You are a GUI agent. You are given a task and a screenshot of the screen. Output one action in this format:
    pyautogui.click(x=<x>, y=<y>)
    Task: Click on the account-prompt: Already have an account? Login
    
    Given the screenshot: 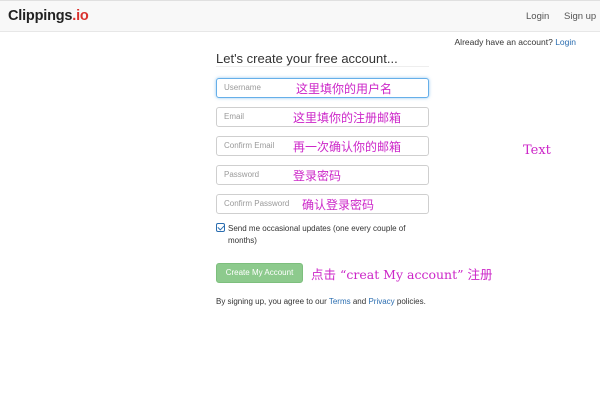 What is the action you would take?
    pyautogui.click(x=515, y=42)
    